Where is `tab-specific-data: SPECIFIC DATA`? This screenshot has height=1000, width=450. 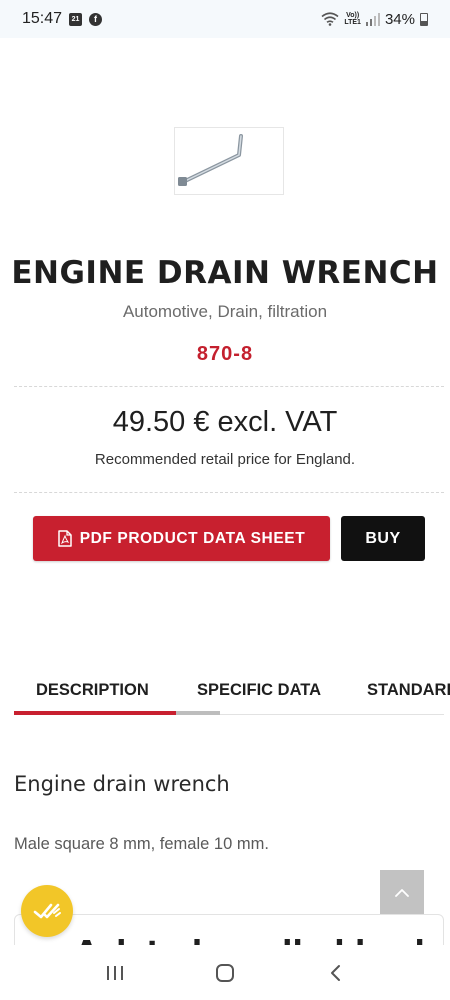
tab-specific-data: SPECIFIC DATA is located at coordinates (259, 690).